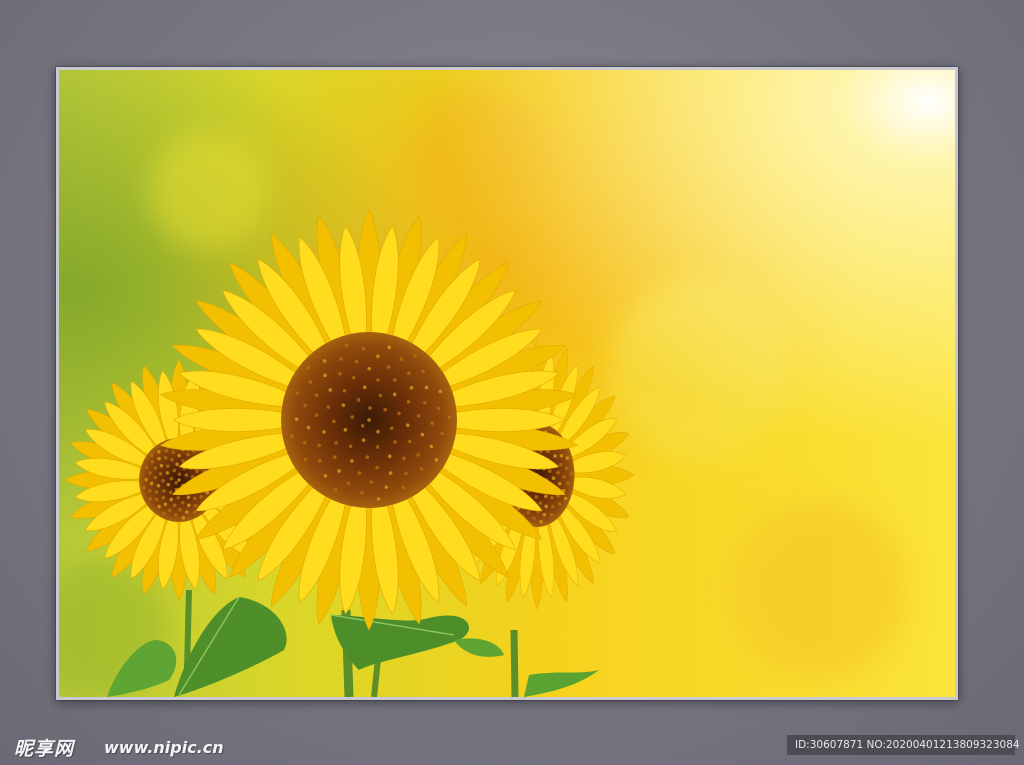  Describe the element at coordinates (164, 747) in the screenshot. I see `watermark-site-url: www.nipic.cn` at that location.